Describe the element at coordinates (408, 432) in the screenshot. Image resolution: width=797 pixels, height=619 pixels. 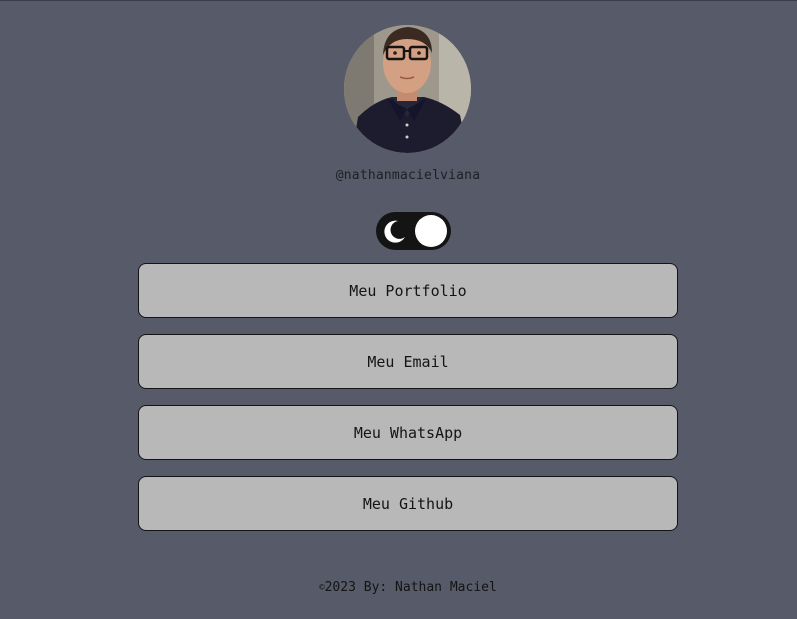
I see `whatsapp-link-button: Meu WhatsApp` at that location.